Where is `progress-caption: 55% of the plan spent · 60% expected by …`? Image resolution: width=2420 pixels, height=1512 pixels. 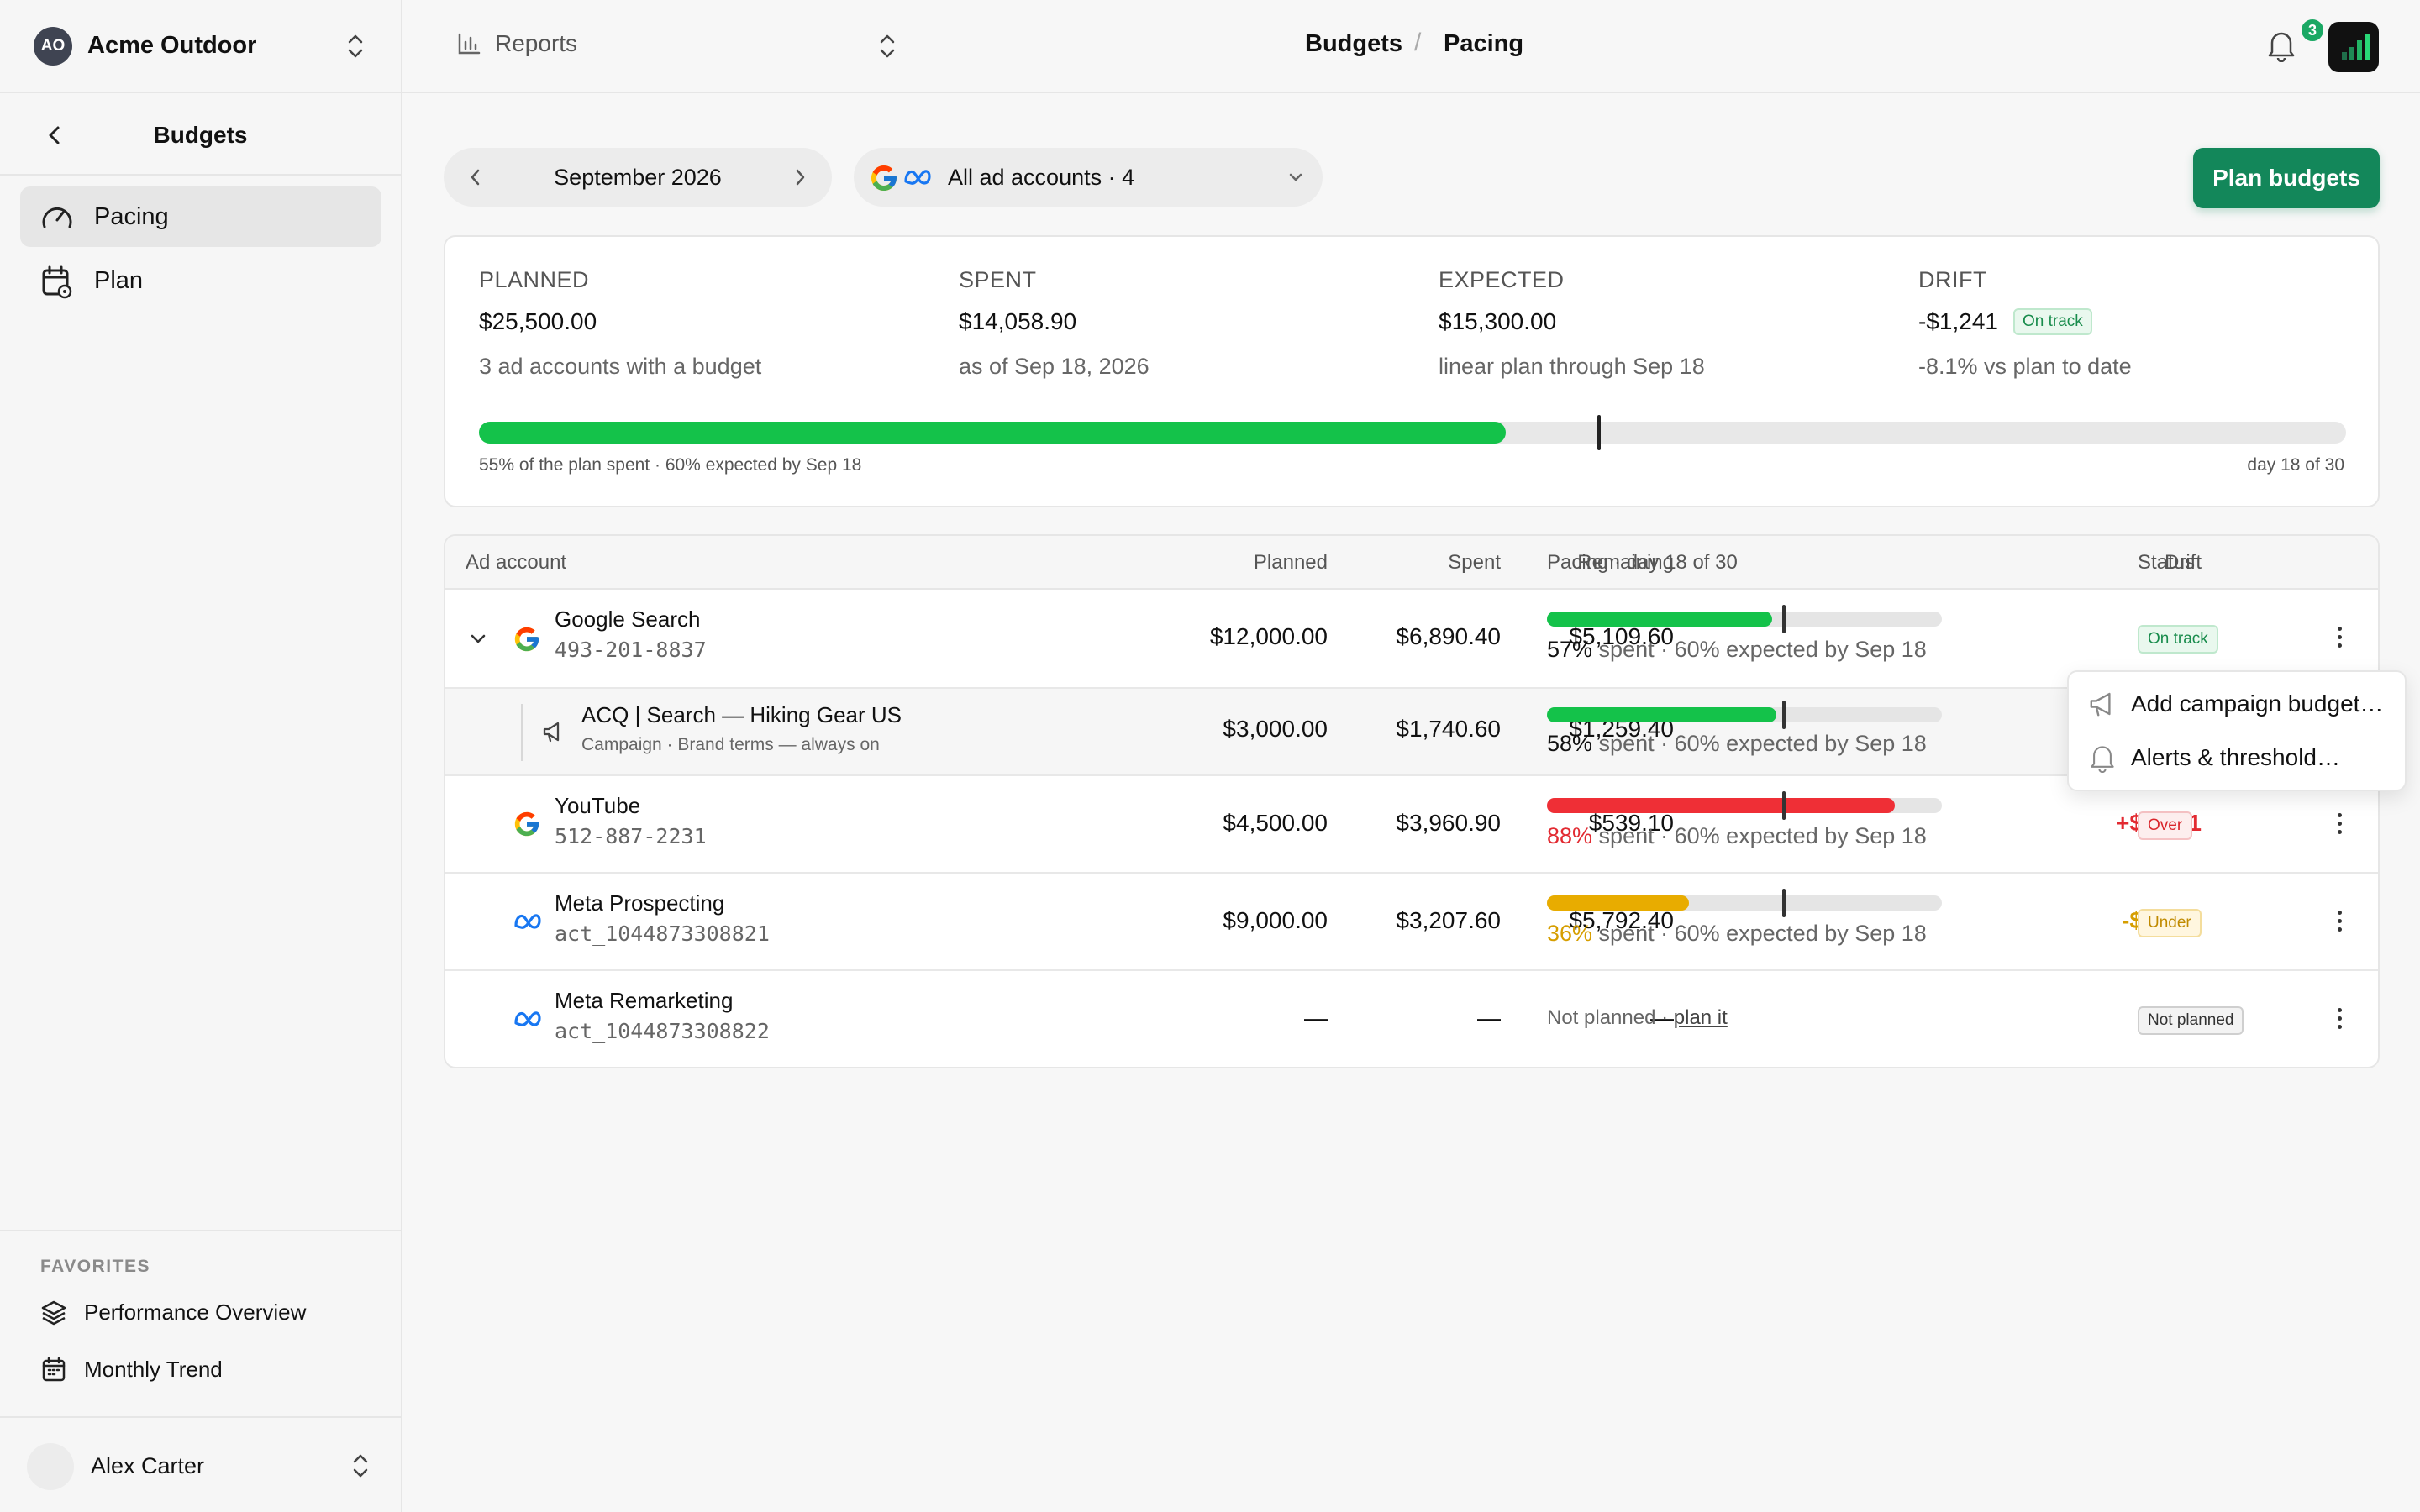
progress-caption: 55% of the plan spent · 60% expected by … is located at coordinates (671, 465).